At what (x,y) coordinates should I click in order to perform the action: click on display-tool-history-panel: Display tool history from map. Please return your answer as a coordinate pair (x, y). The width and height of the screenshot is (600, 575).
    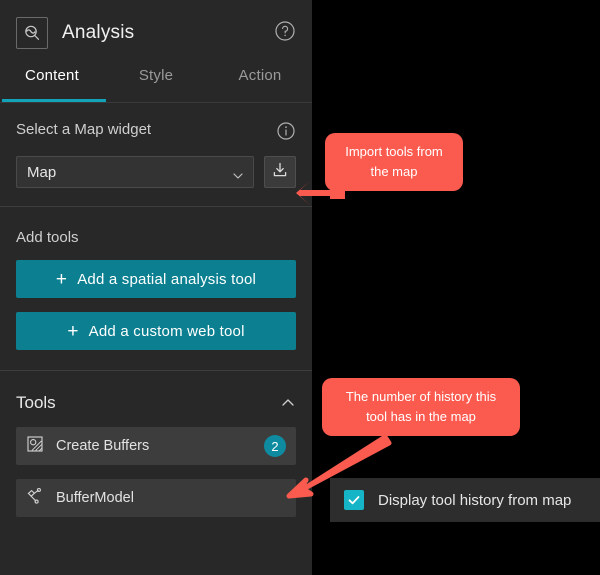
    Looking at the image, I should click on (465, 500).